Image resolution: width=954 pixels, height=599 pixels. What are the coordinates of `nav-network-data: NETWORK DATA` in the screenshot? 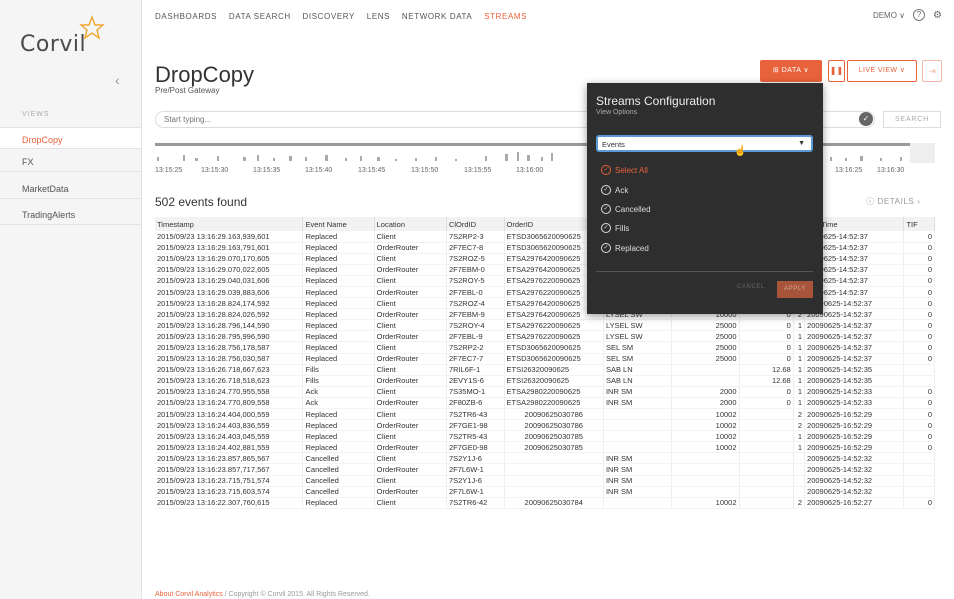 It's located at (437, 16).